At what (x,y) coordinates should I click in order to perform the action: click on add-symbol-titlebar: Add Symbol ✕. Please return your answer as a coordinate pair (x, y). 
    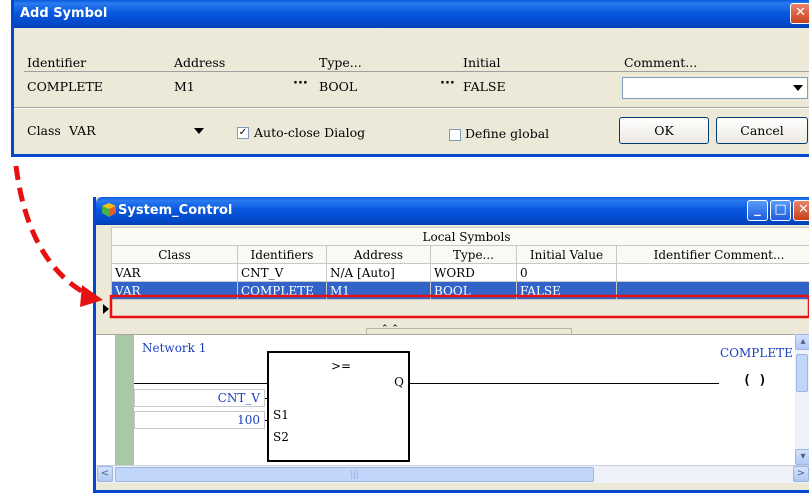
    Looking at the image, I should click on (411, 14).